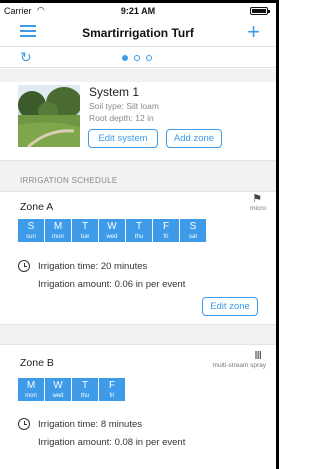  I want to click on system-photo, so click(49, 116).